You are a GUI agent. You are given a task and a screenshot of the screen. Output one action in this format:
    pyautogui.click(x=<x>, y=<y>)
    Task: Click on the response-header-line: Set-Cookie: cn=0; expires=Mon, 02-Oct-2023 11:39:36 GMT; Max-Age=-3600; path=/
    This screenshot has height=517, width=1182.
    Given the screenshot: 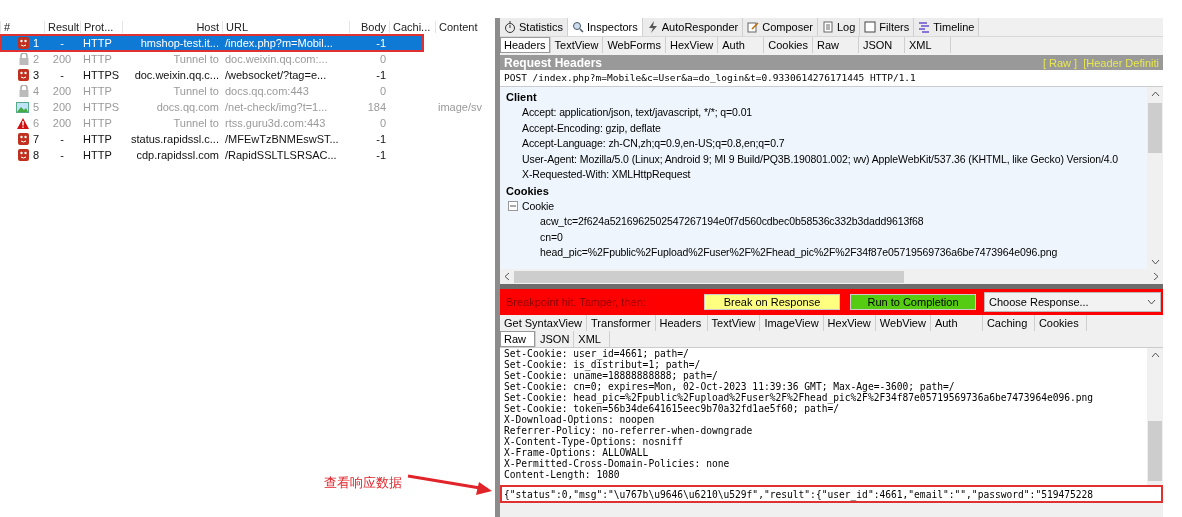 What is the action you would take?
    pyautogui.click(x=729, y=386)
    